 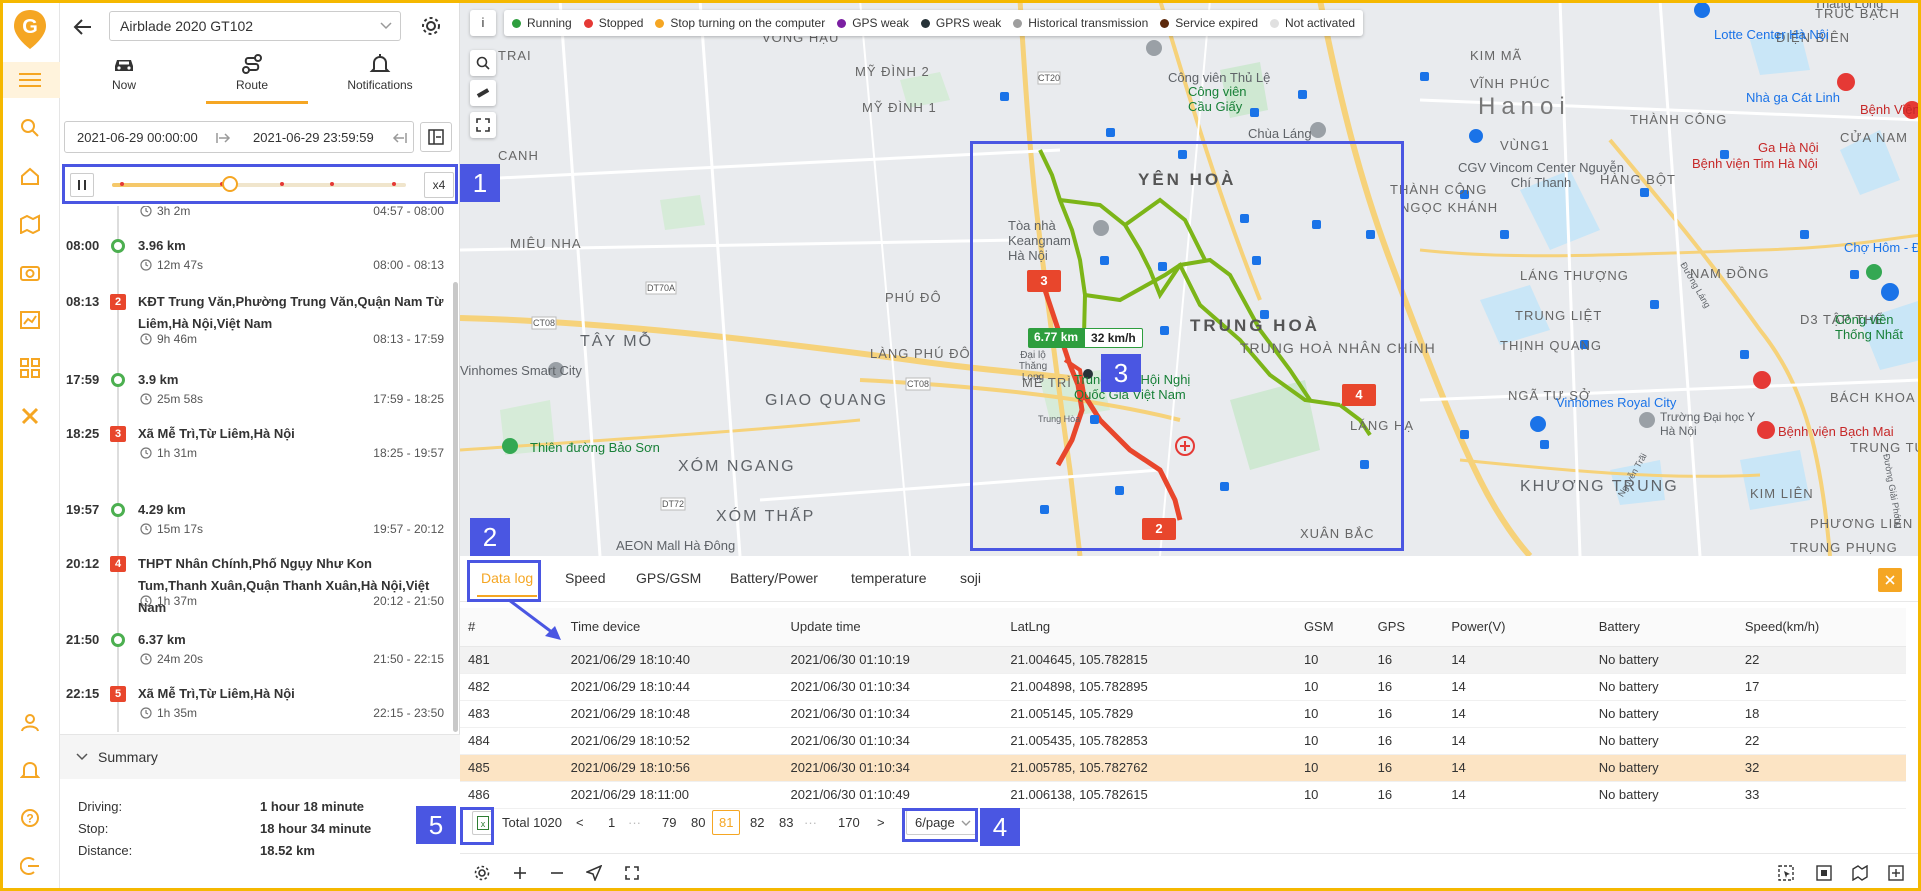 I want to click on apps-grid-icon, so click(x=30, y=368).